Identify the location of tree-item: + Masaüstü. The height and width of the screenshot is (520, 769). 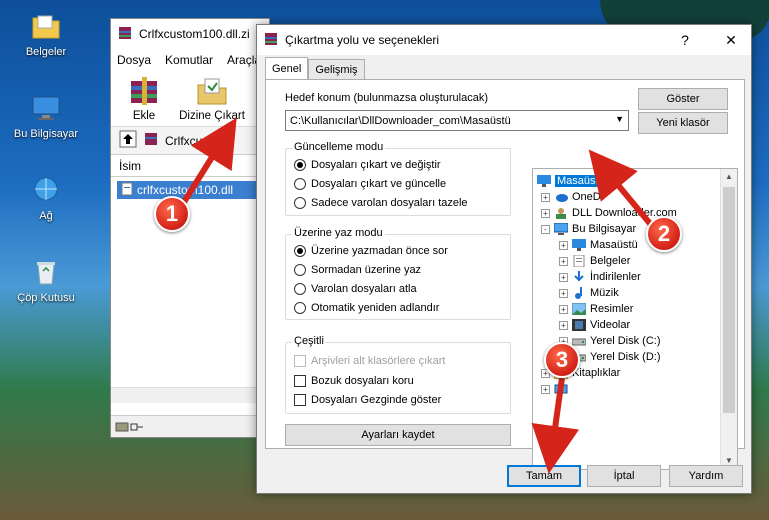
(598, 245).